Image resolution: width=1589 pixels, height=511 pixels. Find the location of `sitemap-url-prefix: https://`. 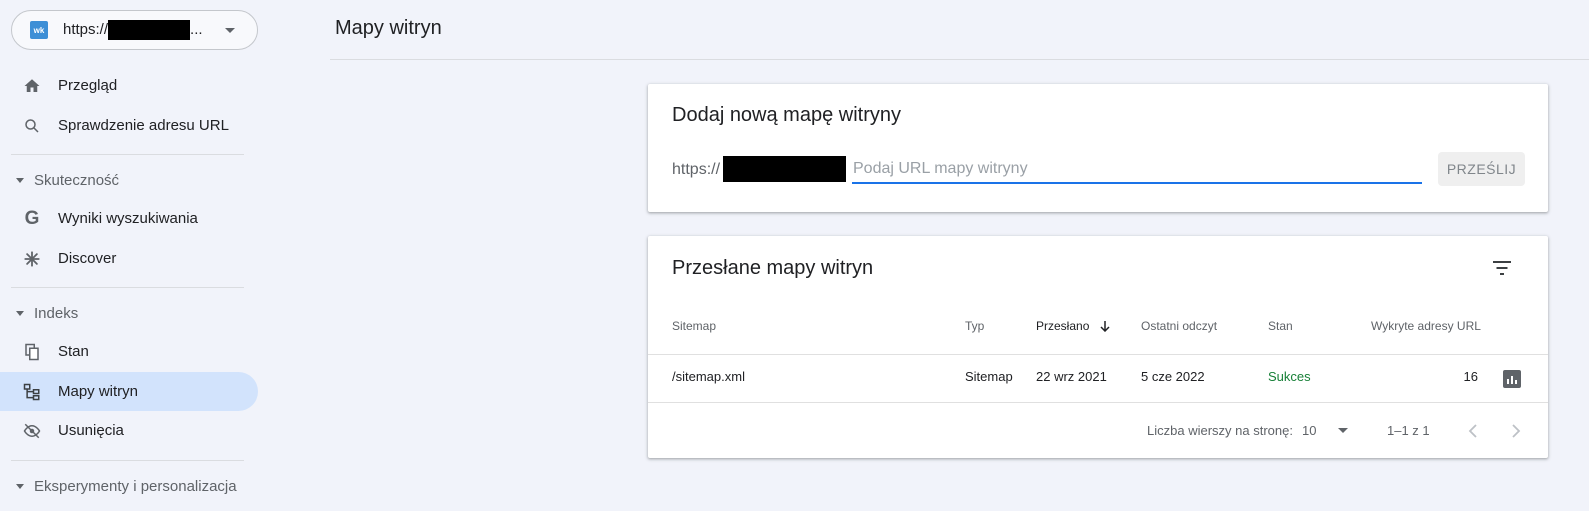

sitemap-url-prefix: https:// is located at coordinates (696, 169).